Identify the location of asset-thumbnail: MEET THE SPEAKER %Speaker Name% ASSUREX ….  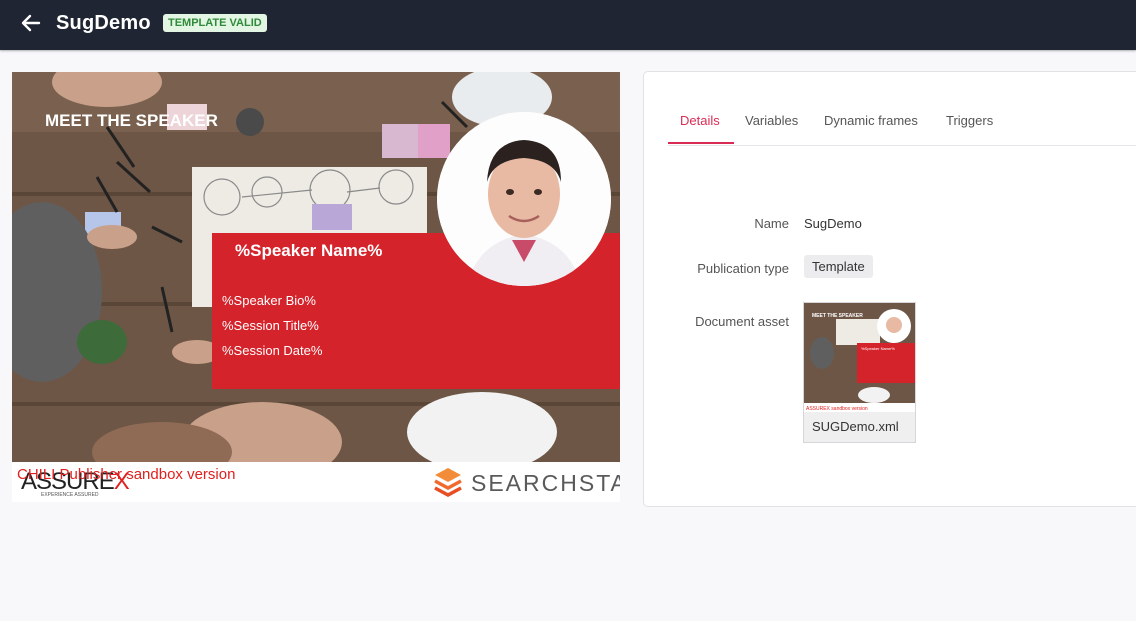
(859, 357).